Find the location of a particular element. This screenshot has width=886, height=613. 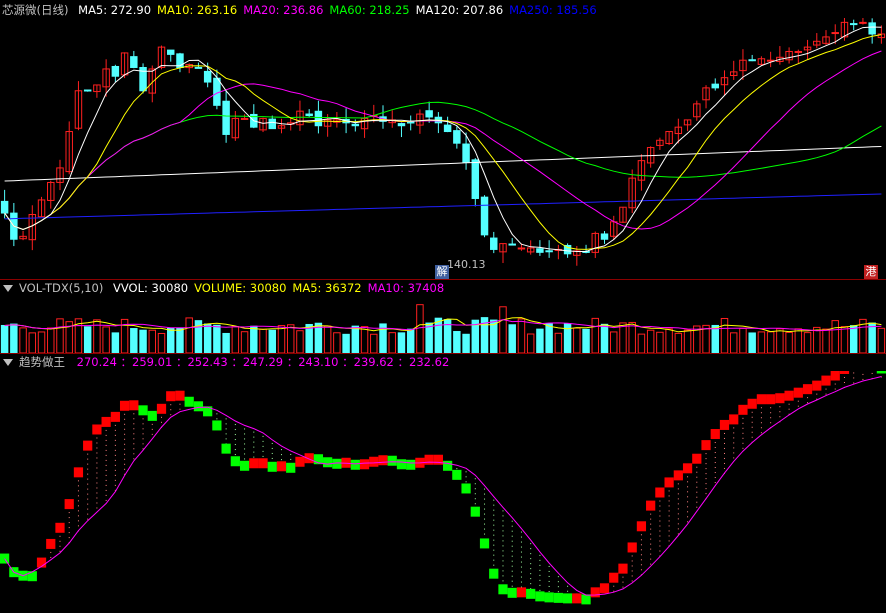

volume-indicator-name: VOL-TDX(5,10) is located at coordinates (61, 288).